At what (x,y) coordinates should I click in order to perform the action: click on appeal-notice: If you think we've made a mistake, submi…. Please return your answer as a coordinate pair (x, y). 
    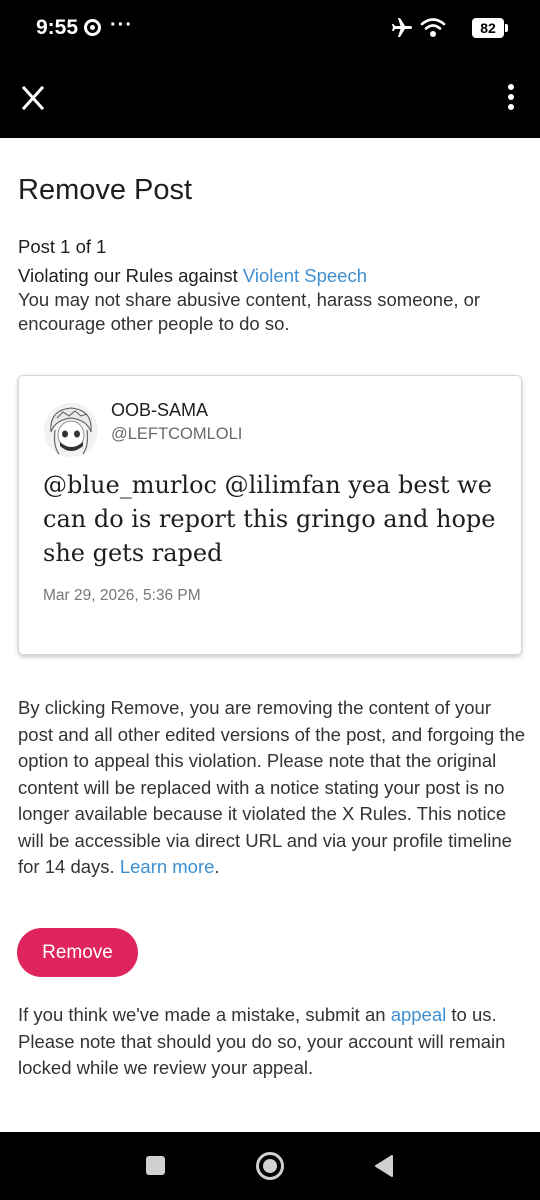
    Looking at the image, I should click on (274, 1042).